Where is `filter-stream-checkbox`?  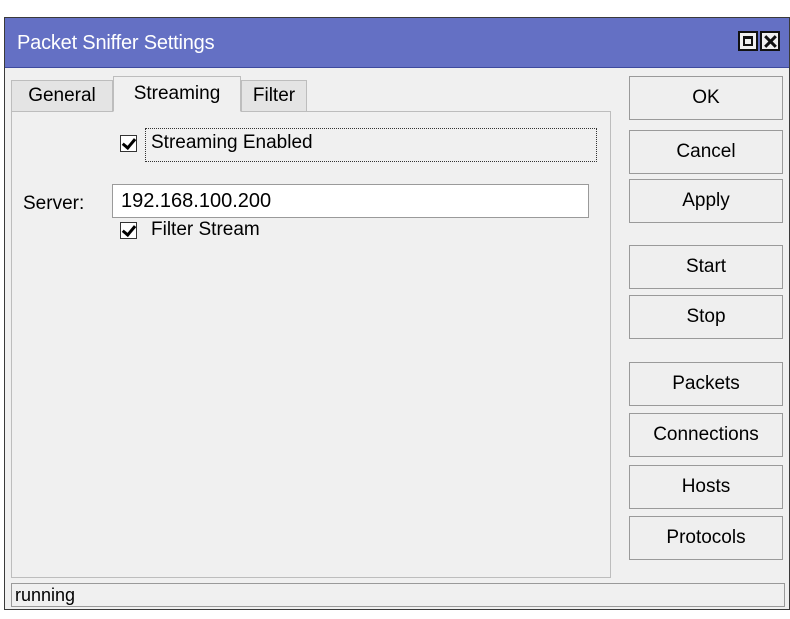
filter-stream-checkbox is located at coordinates (128, 230).